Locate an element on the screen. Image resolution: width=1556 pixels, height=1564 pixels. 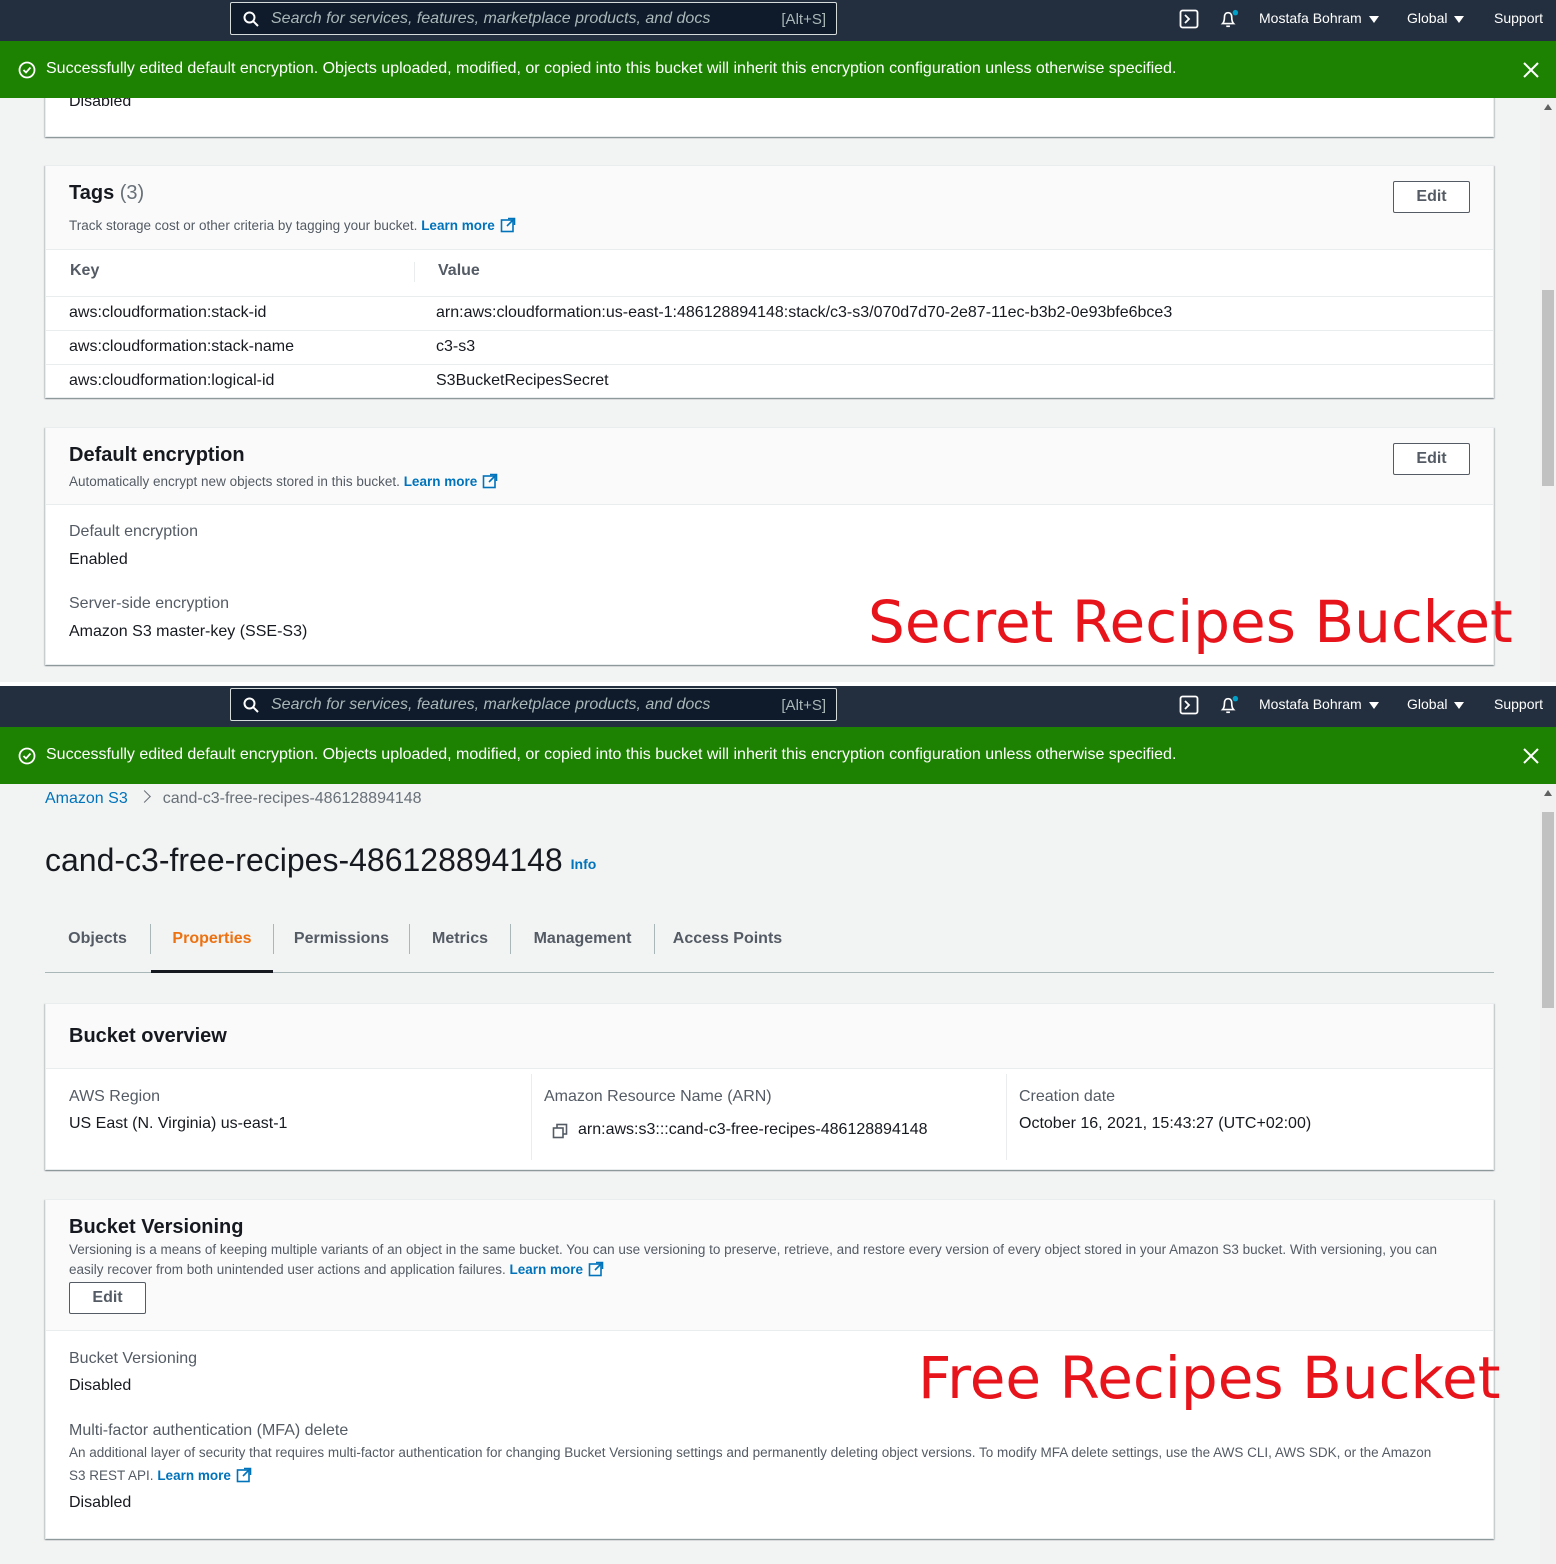
tag-key: aws:cloudformation:stack-id is located at coordinates (168, 312).